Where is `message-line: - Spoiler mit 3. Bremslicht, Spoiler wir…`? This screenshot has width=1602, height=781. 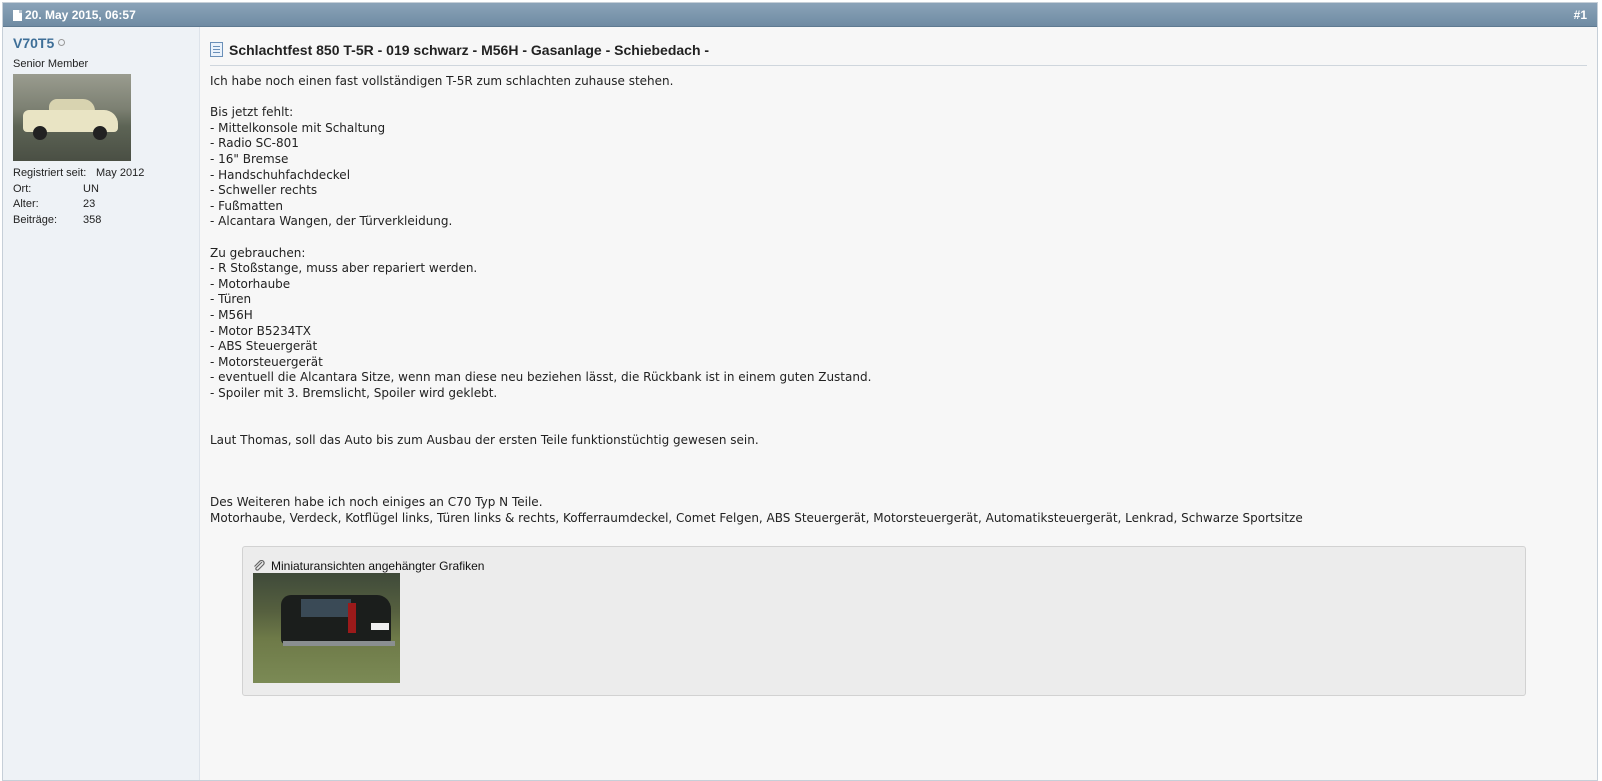 message-line: - Spoiler mit 3. Bremslicht, Spoiler wir… is located at coordinates (354, 392).